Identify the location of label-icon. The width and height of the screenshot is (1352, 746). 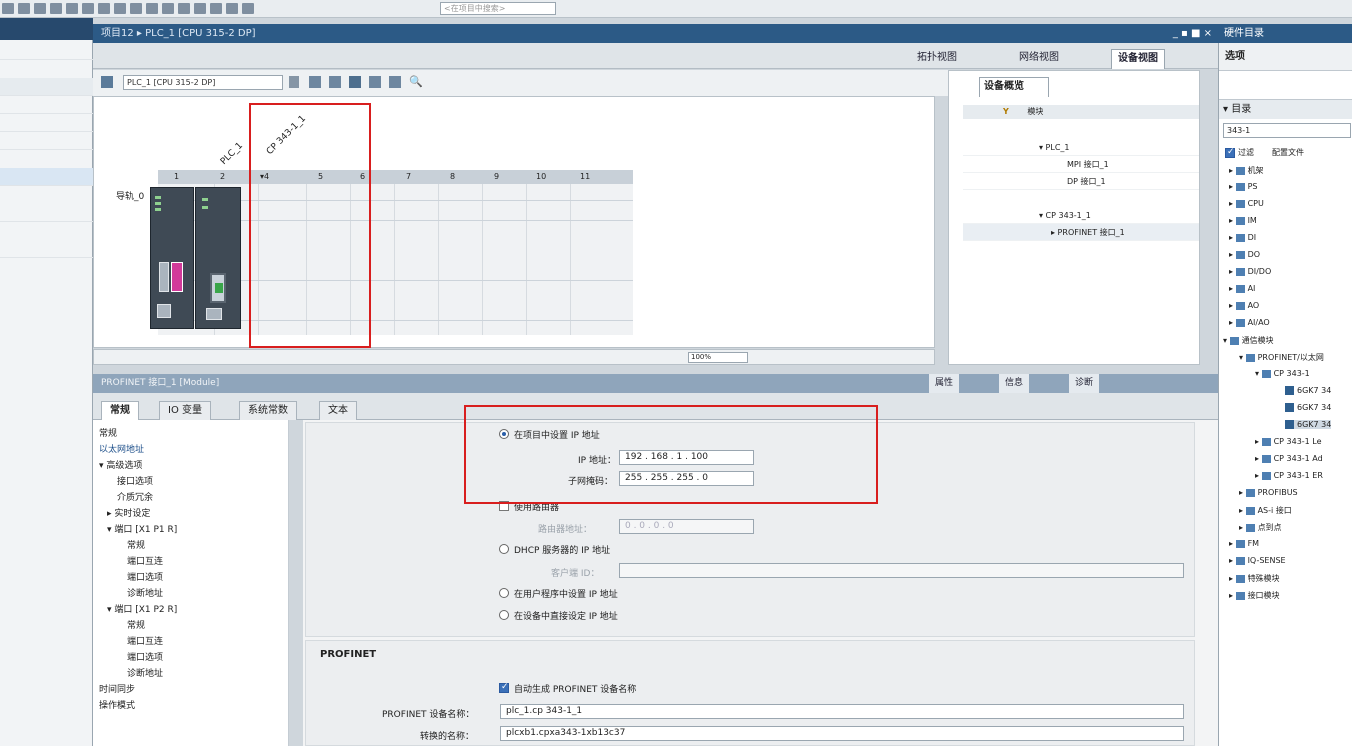
(355, 82).